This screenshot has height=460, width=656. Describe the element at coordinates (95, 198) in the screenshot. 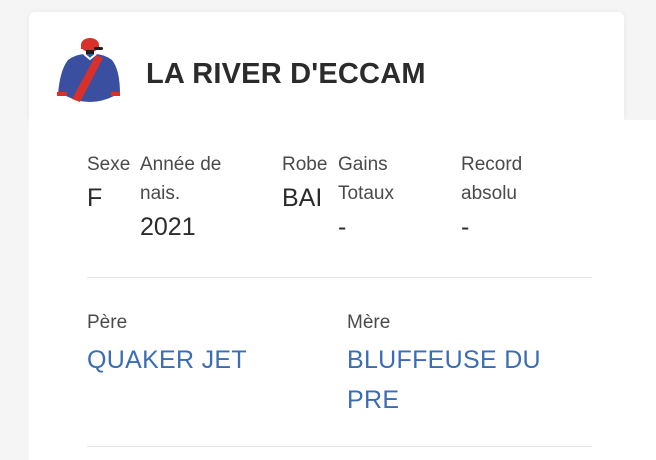

I see `sexe-value: F` at that location.